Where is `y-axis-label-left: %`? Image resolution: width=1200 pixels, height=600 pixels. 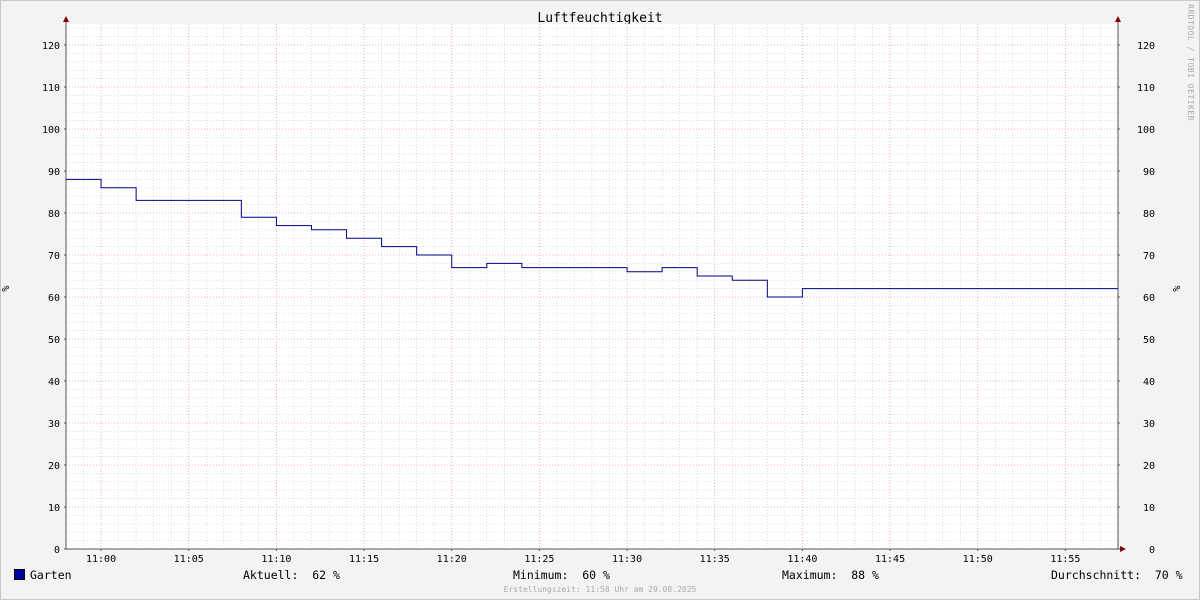
y-axis-label-left: % is located at coordinates (6, 289).